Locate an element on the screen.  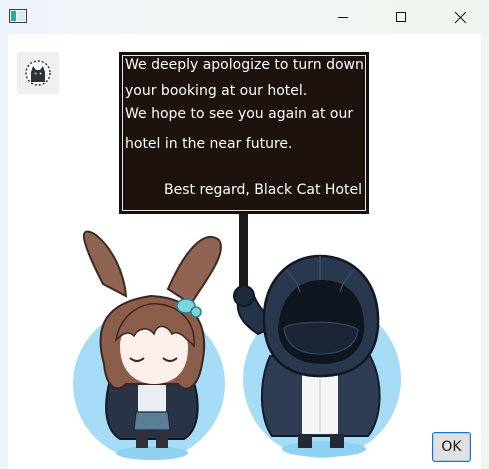
maximize-button is located at coordinates (401, 17).